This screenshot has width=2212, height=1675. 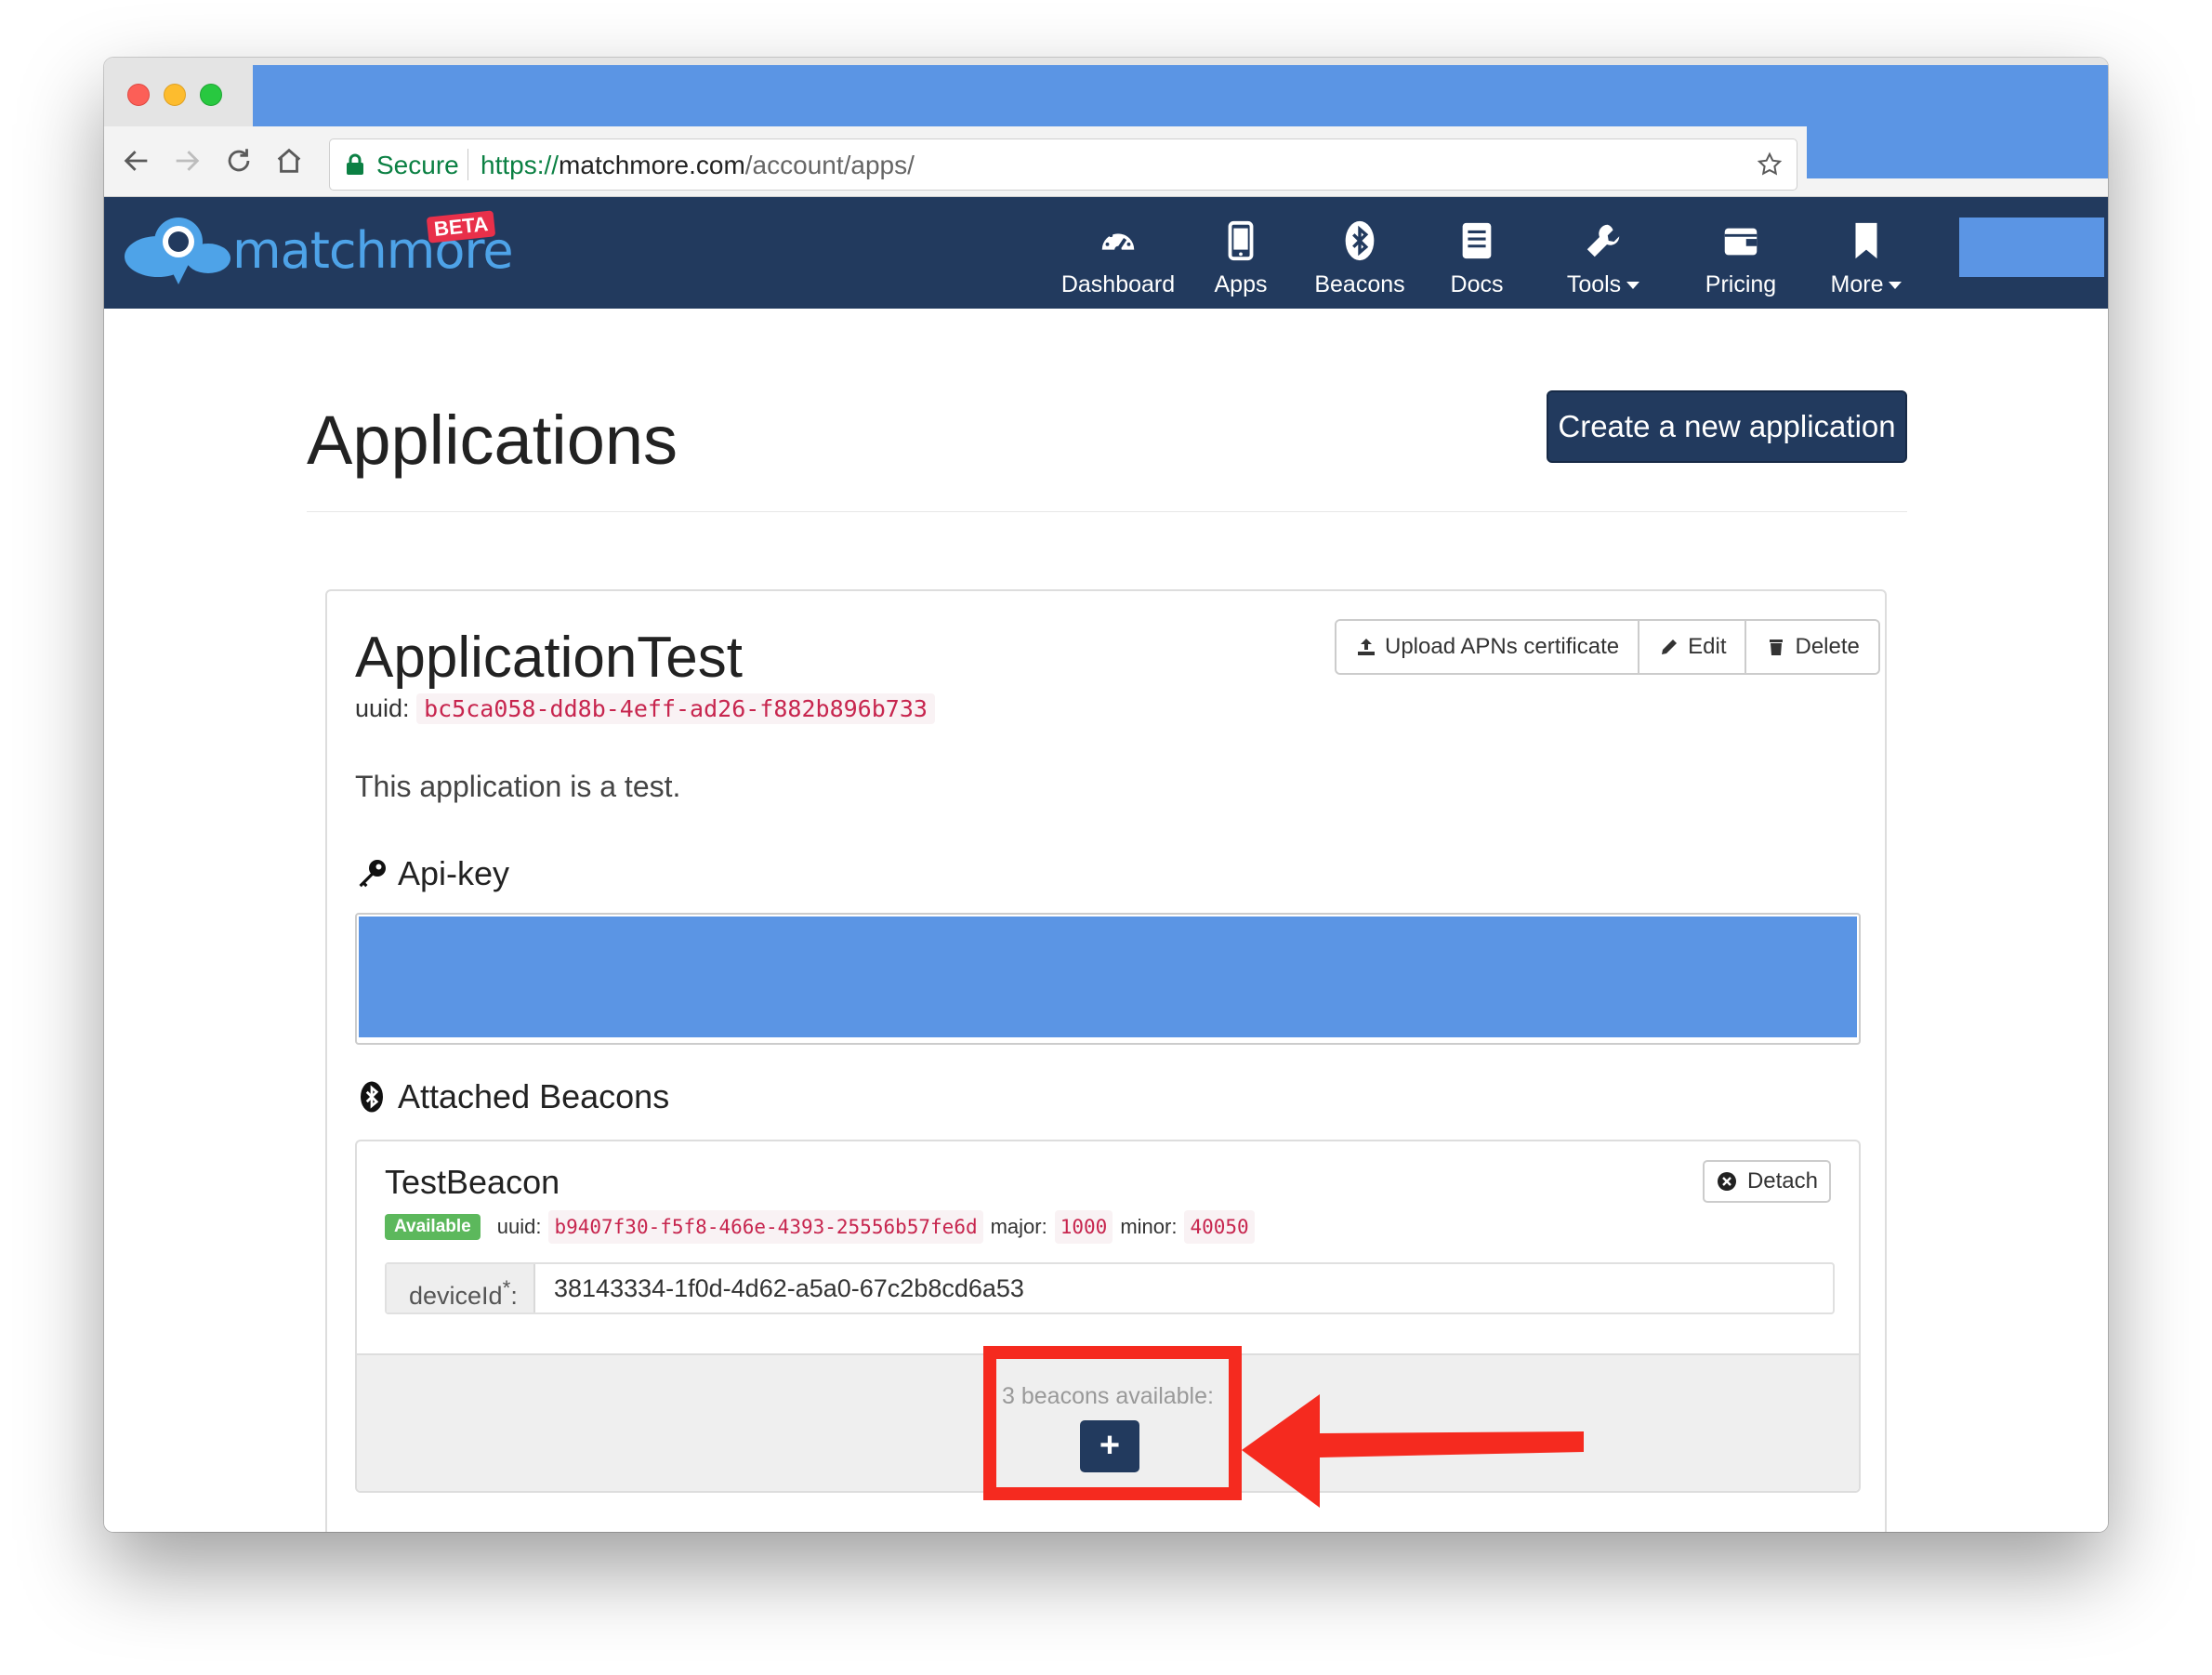 I want to click on nav-label: Dashboard, so click(x=1118, y=284).